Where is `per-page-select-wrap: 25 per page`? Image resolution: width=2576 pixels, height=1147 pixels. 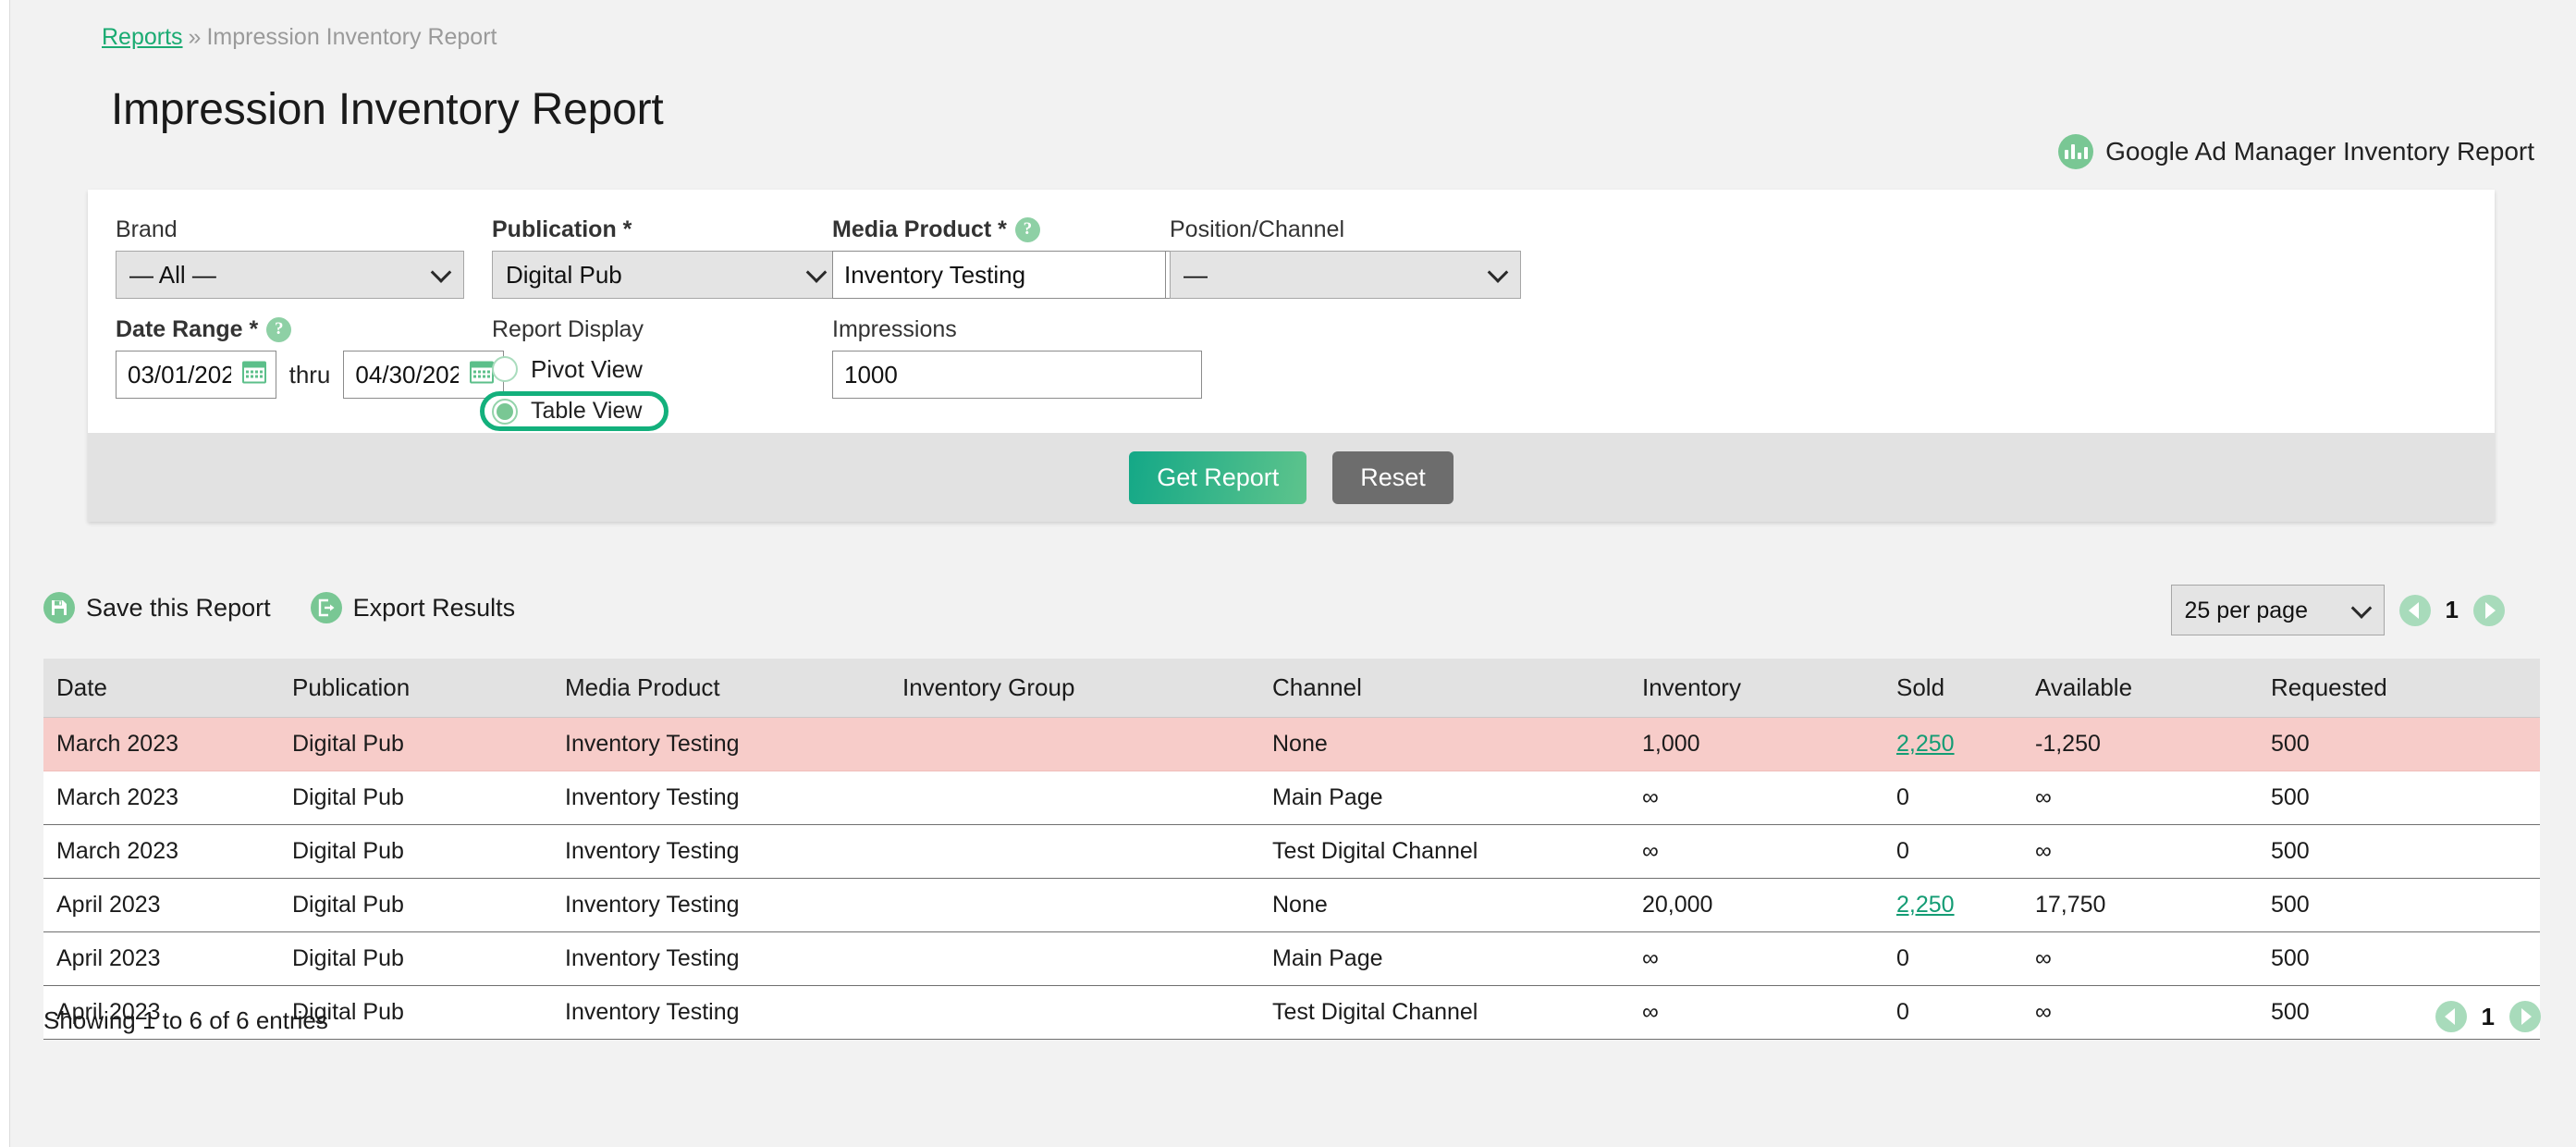 per-page-select-wrap: 25 per page is located at coordinates (2278, 610).